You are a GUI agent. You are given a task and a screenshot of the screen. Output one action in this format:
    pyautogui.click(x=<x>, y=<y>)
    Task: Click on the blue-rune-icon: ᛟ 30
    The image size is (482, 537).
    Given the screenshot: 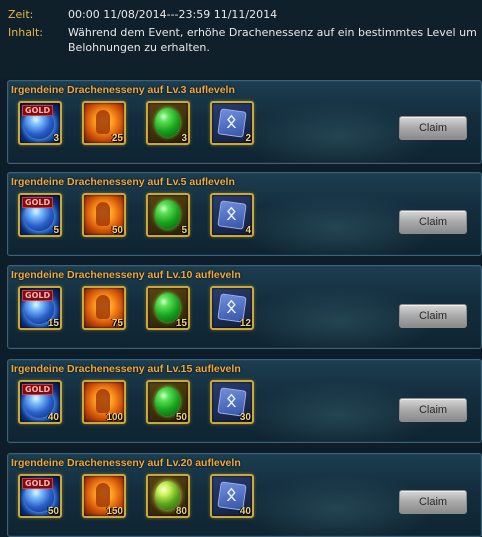 What is the action you would take?
    pyautogui.click(x=232, y=402)
    